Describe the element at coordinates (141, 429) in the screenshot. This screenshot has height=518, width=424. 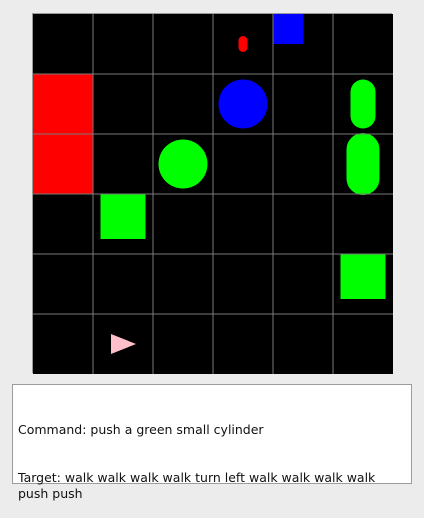
I see `command-text: Command: push a green small cylinder` at that location.